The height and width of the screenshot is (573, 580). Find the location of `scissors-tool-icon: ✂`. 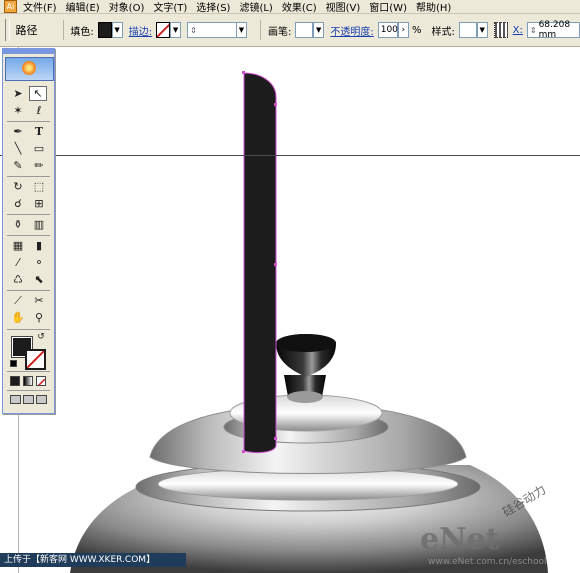

scissors-tool-icon: ✂ is located at coordinates (39, 300).